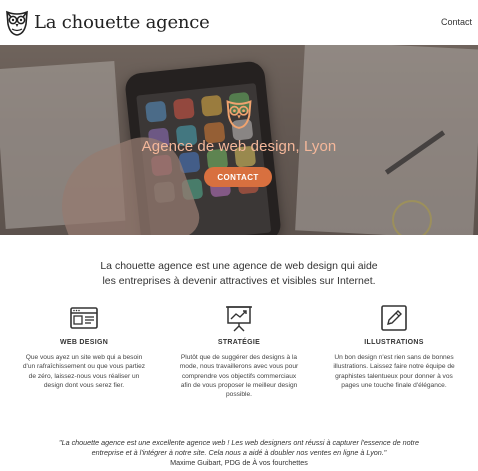  What do you see at coordinates (239, 342) in the screenshot?
I see `service-title: STRATÉGIE` at bounding box center [239, 342].